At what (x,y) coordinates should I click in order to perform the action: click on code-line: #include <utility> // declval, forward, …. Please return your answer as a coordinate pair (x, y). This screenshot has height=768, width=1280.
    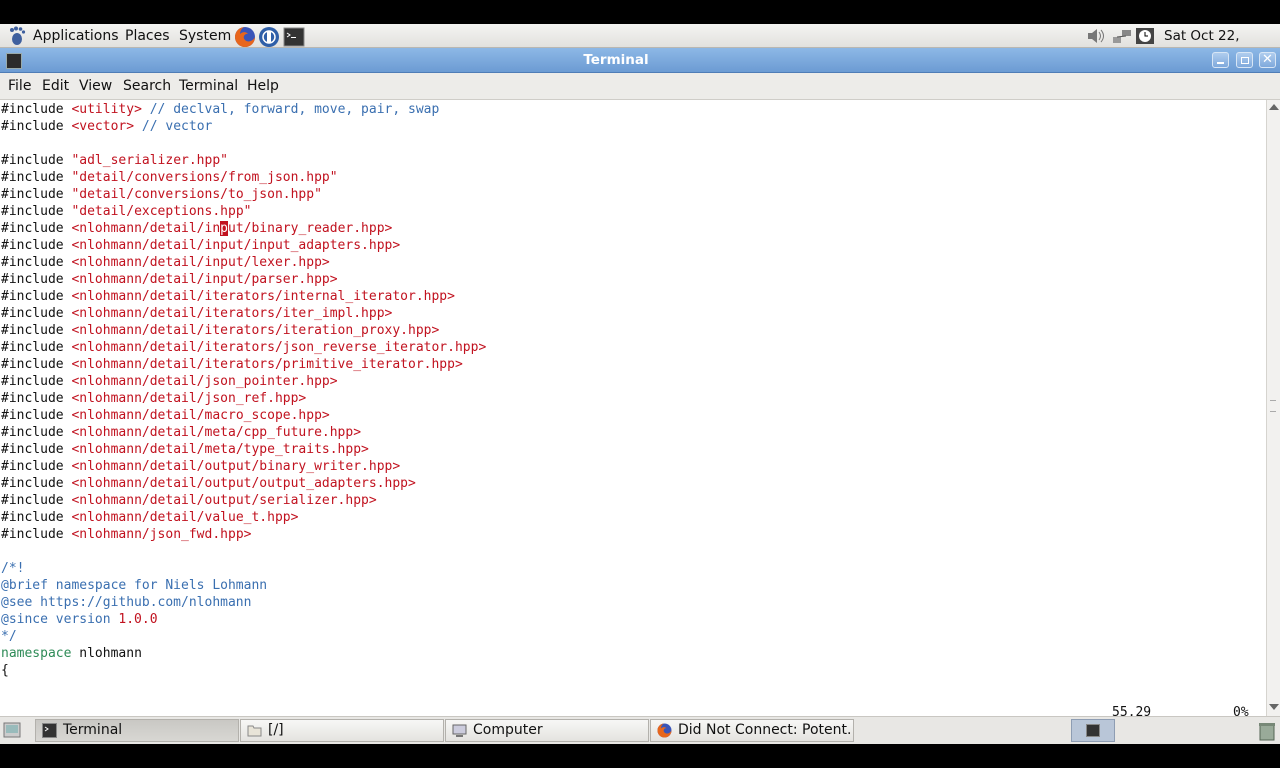
    Looking at the image, I should click on (220, 109).